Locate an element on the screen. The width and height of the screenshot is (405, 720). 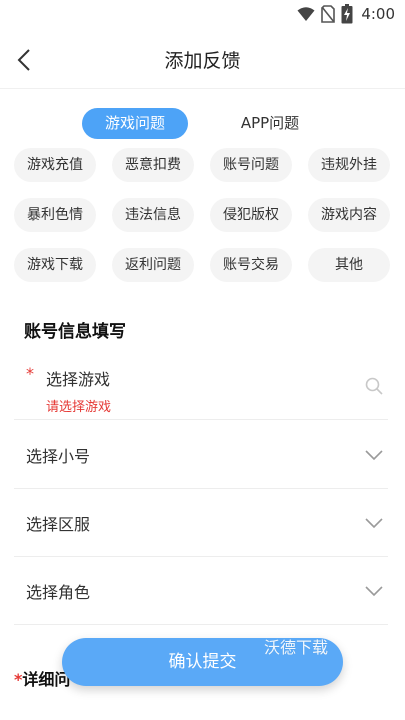
feedback-tabs: 游戏问题 APP问题 is located at coordinates (202, 124).